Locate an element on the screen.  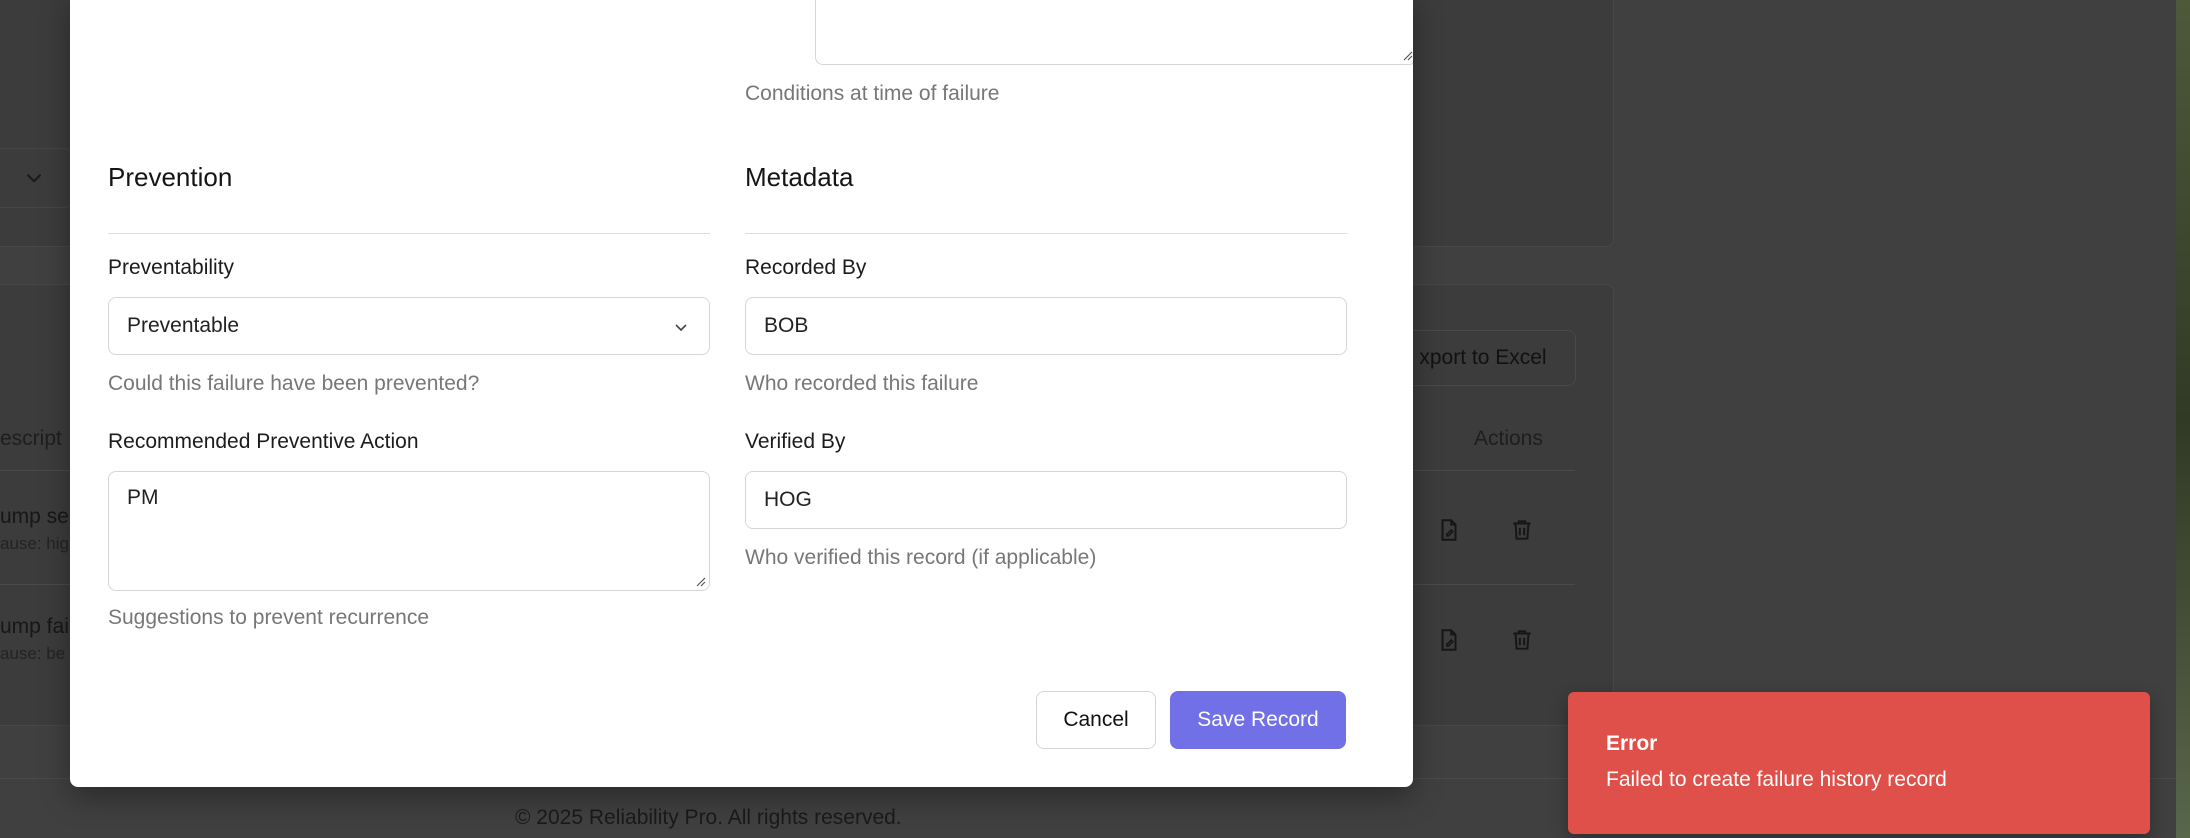
preventability-select: Preventable is located at coordinates (409, 326).